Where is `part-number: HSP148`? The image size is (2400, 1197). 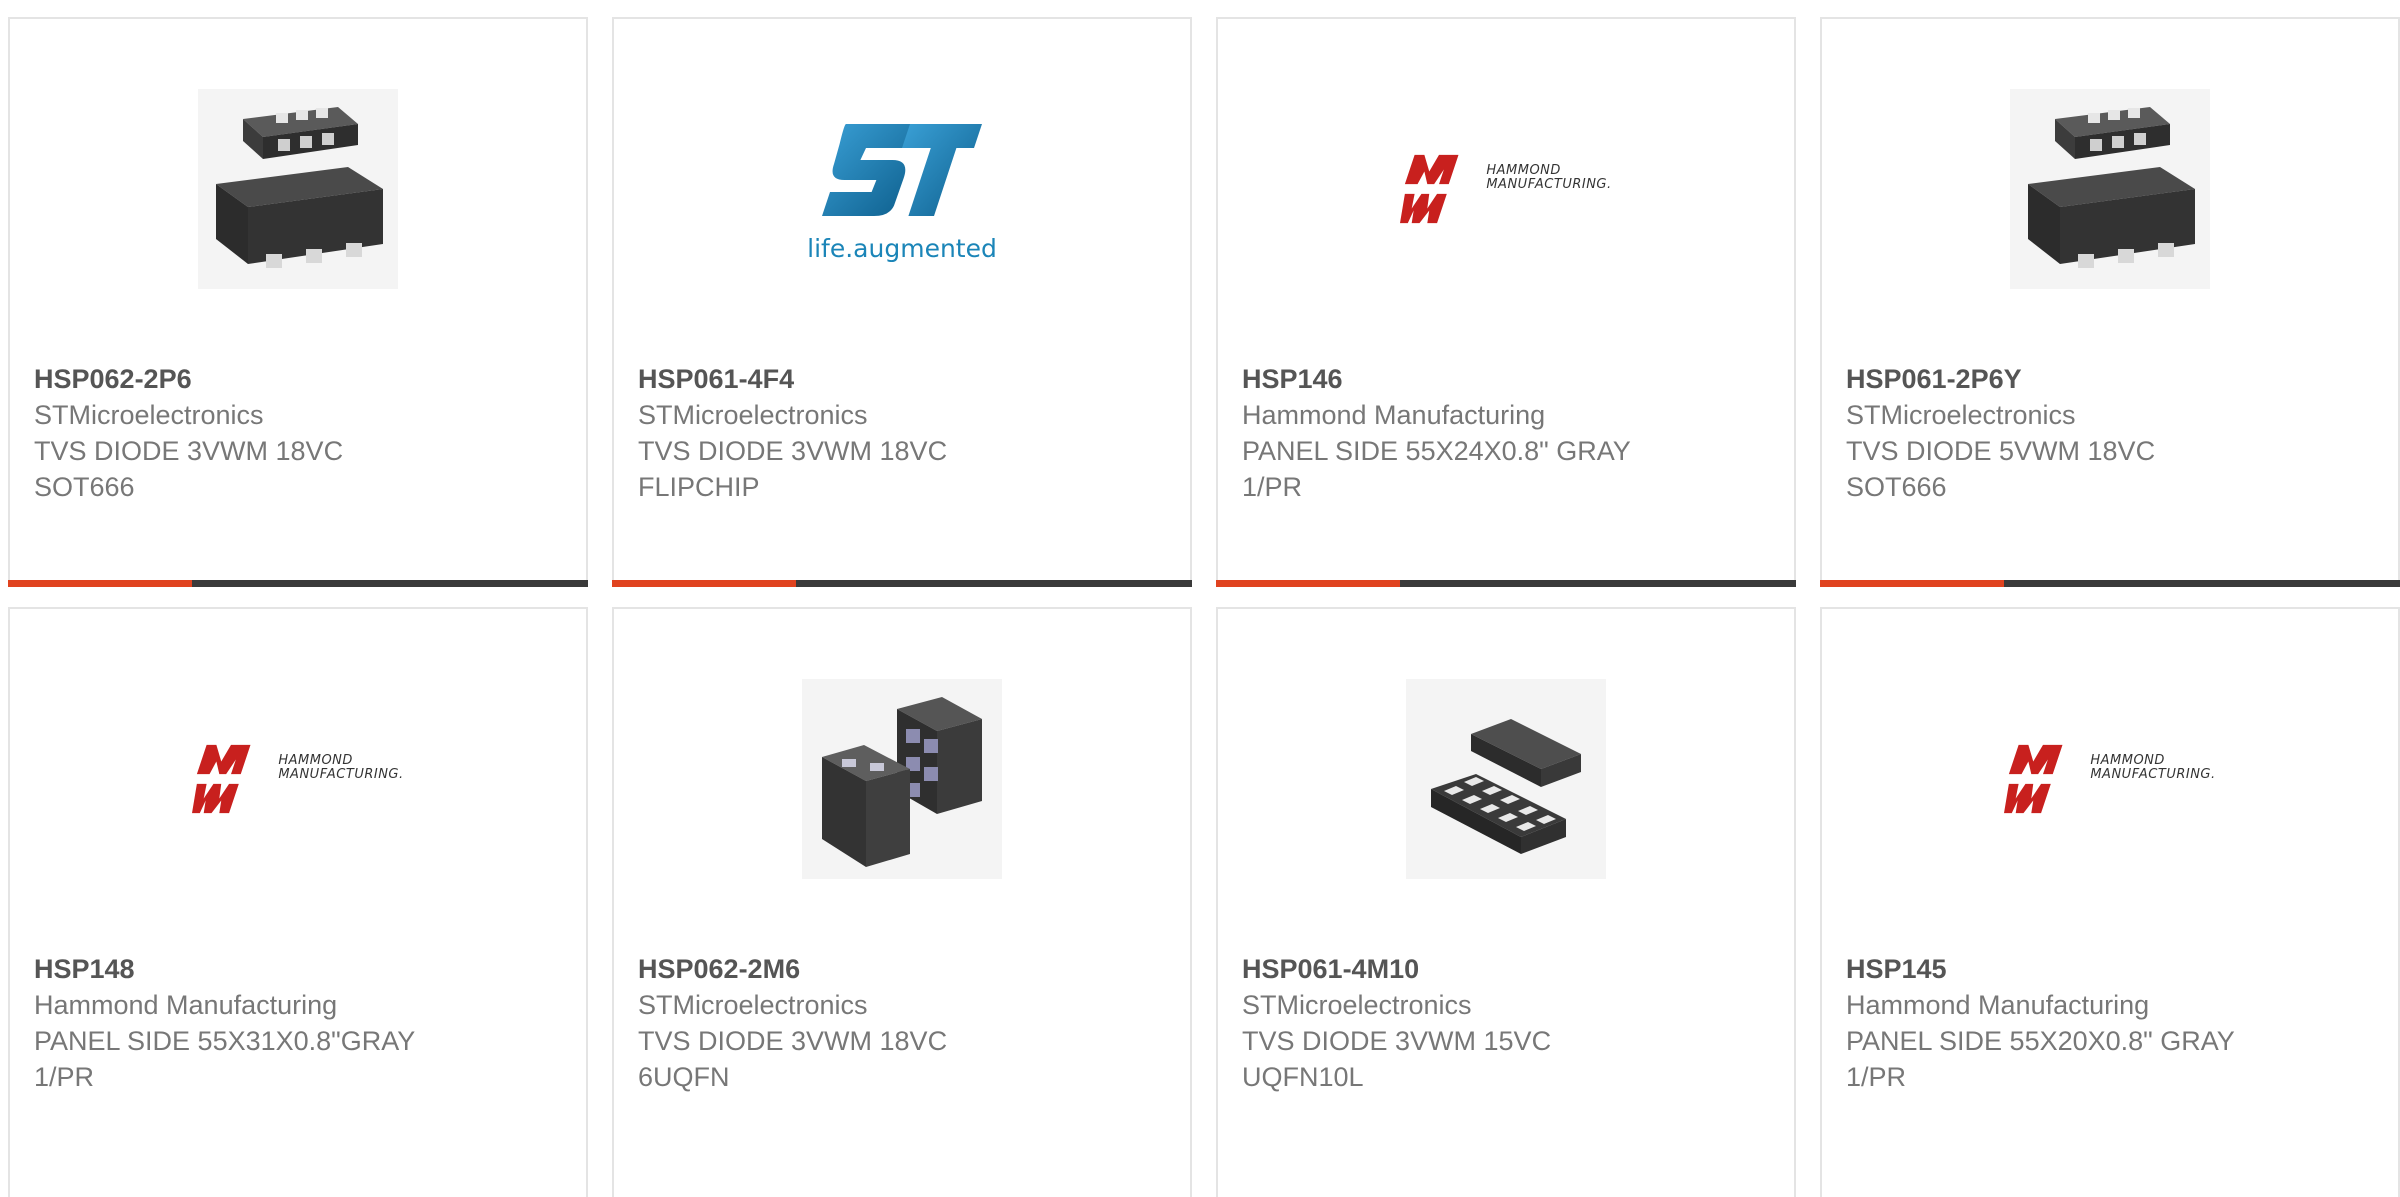 part-number: HSP148 is located at coordinates (298, 969).